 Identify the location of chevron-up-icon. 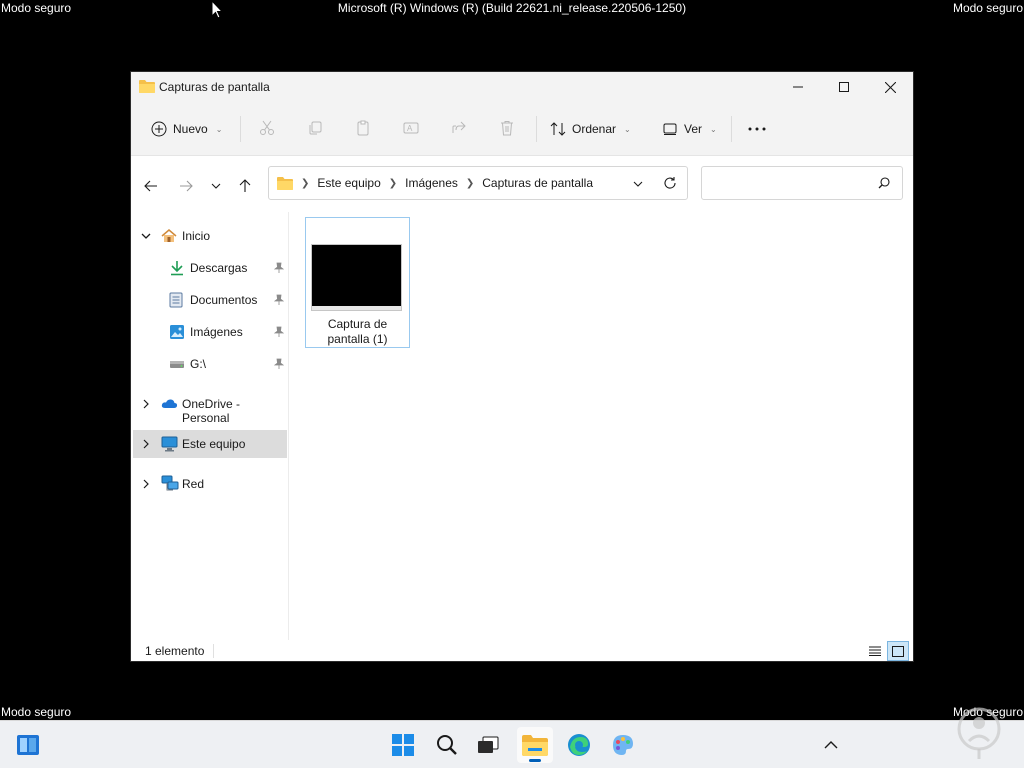
(831, 745).